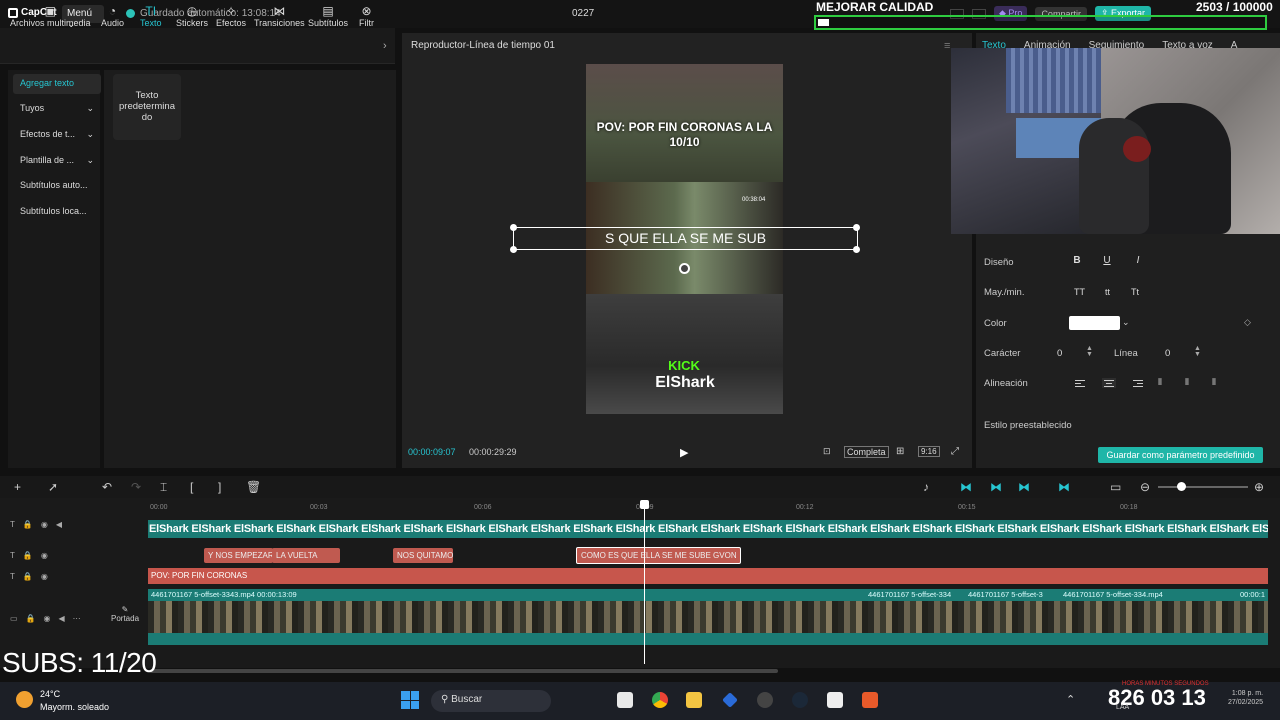  What do you see at coordinates (926, 487) in the screenshot?
I see `microphone-icon: ♪` at bounding box center [926, 487].